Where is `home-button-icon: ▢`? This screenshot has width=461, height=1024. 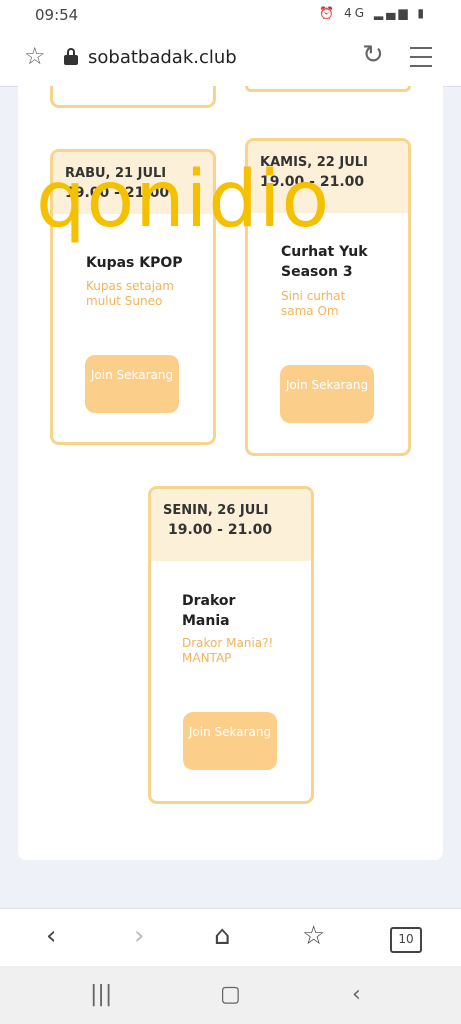
home-button-icon: ▢ is located at coordinates (230, 994).